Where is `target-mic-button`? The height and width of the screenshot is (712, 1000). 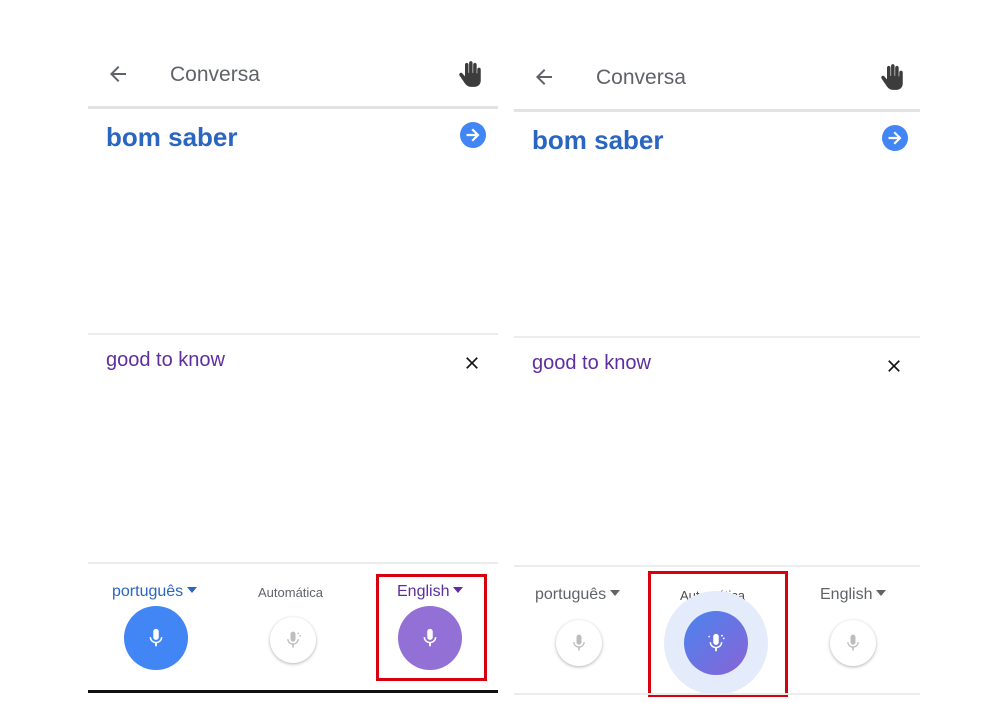 target-mic-button is located at coordinates (853, 643).